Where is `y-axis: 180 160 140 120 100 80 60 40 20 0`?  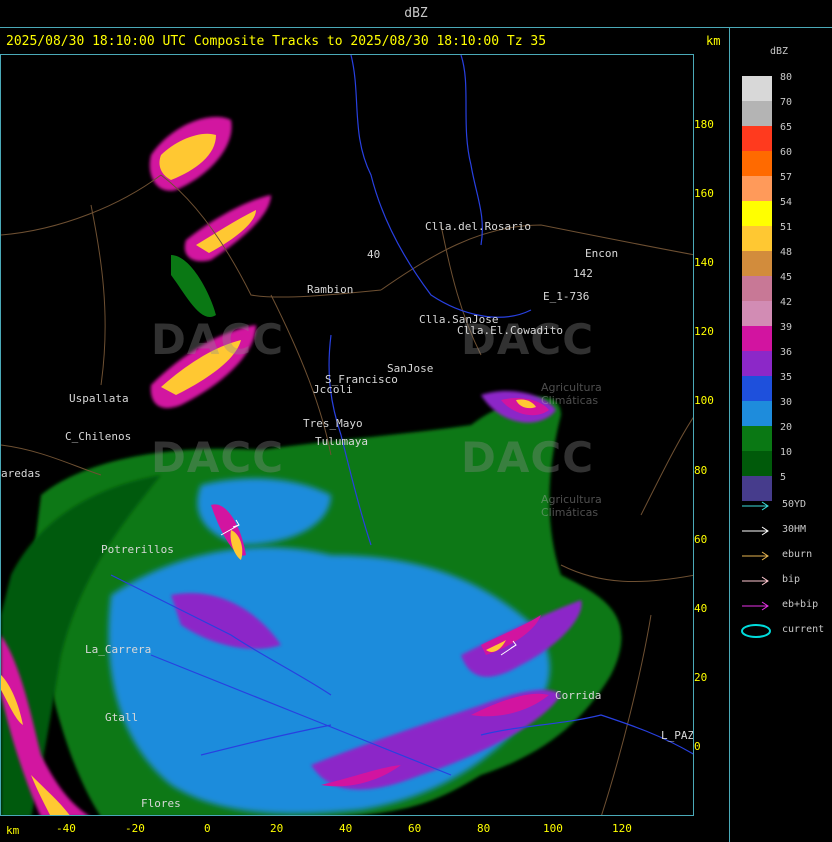 y-axis: 180 160 140 120 100 80 60 40 20 0 is located at coordinates (712, 435).